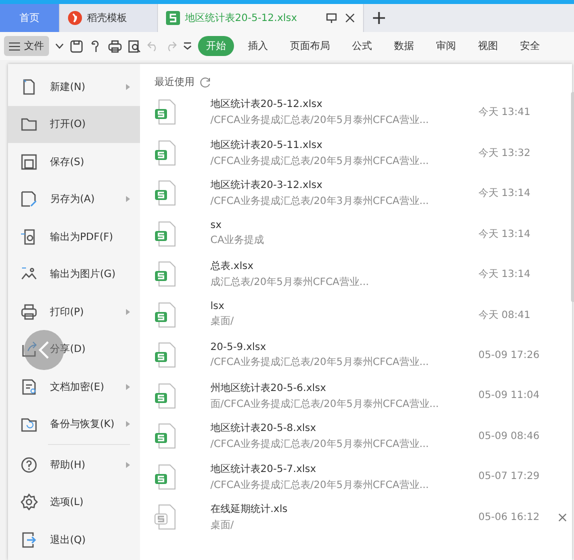 Image resolution: width=574 pixels, height=560 pixels. I want to click on recent-file-row: 地区统计表20-5-12.xlsx /CFCA业务提成汇总表/20年5月泰州CFCA营业... 今天 13:41, so click(364, 112).